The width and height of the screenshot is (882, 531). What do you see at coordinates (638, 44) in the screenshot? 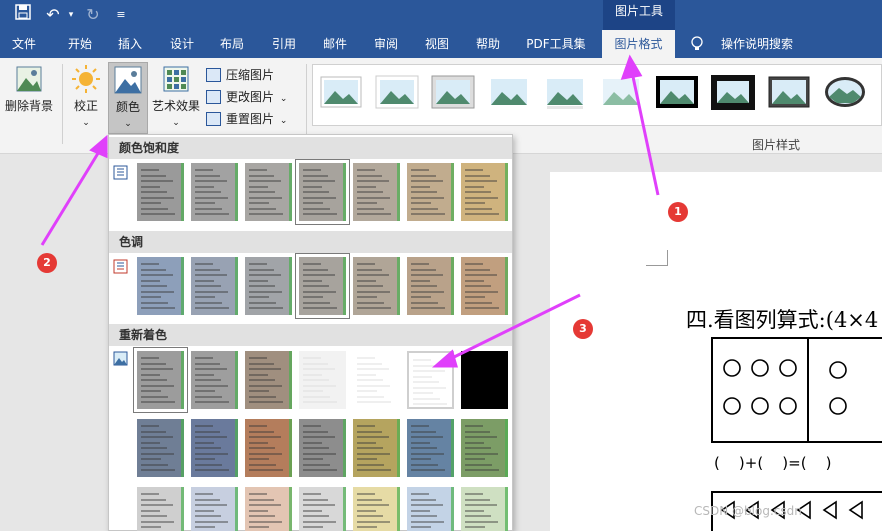
I see `tab-picture-format: 图片格式` at bounding box center [638, 44].